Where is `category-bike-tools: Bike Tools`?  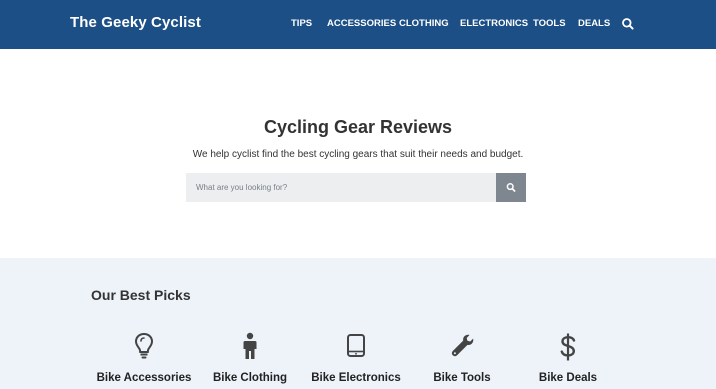 category-bike-tools: Bike Tools is located at coordinates (462, 358).